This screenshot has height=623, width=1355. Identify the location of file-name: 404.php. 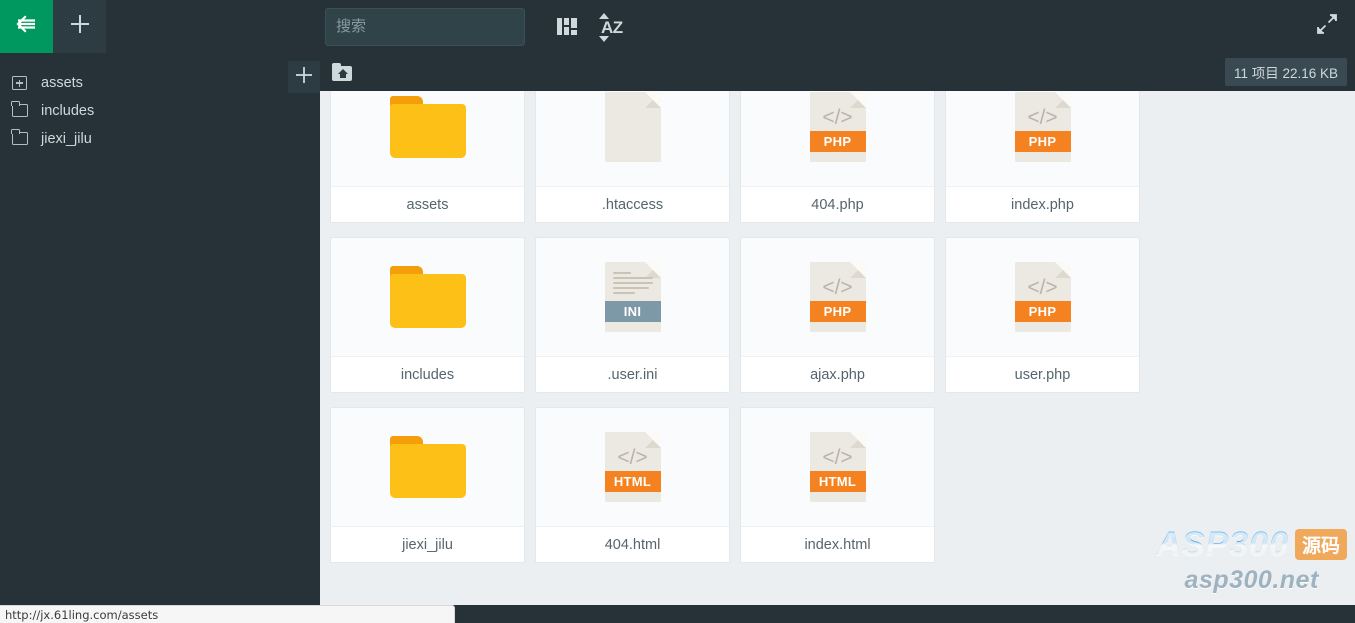
(837, 204).